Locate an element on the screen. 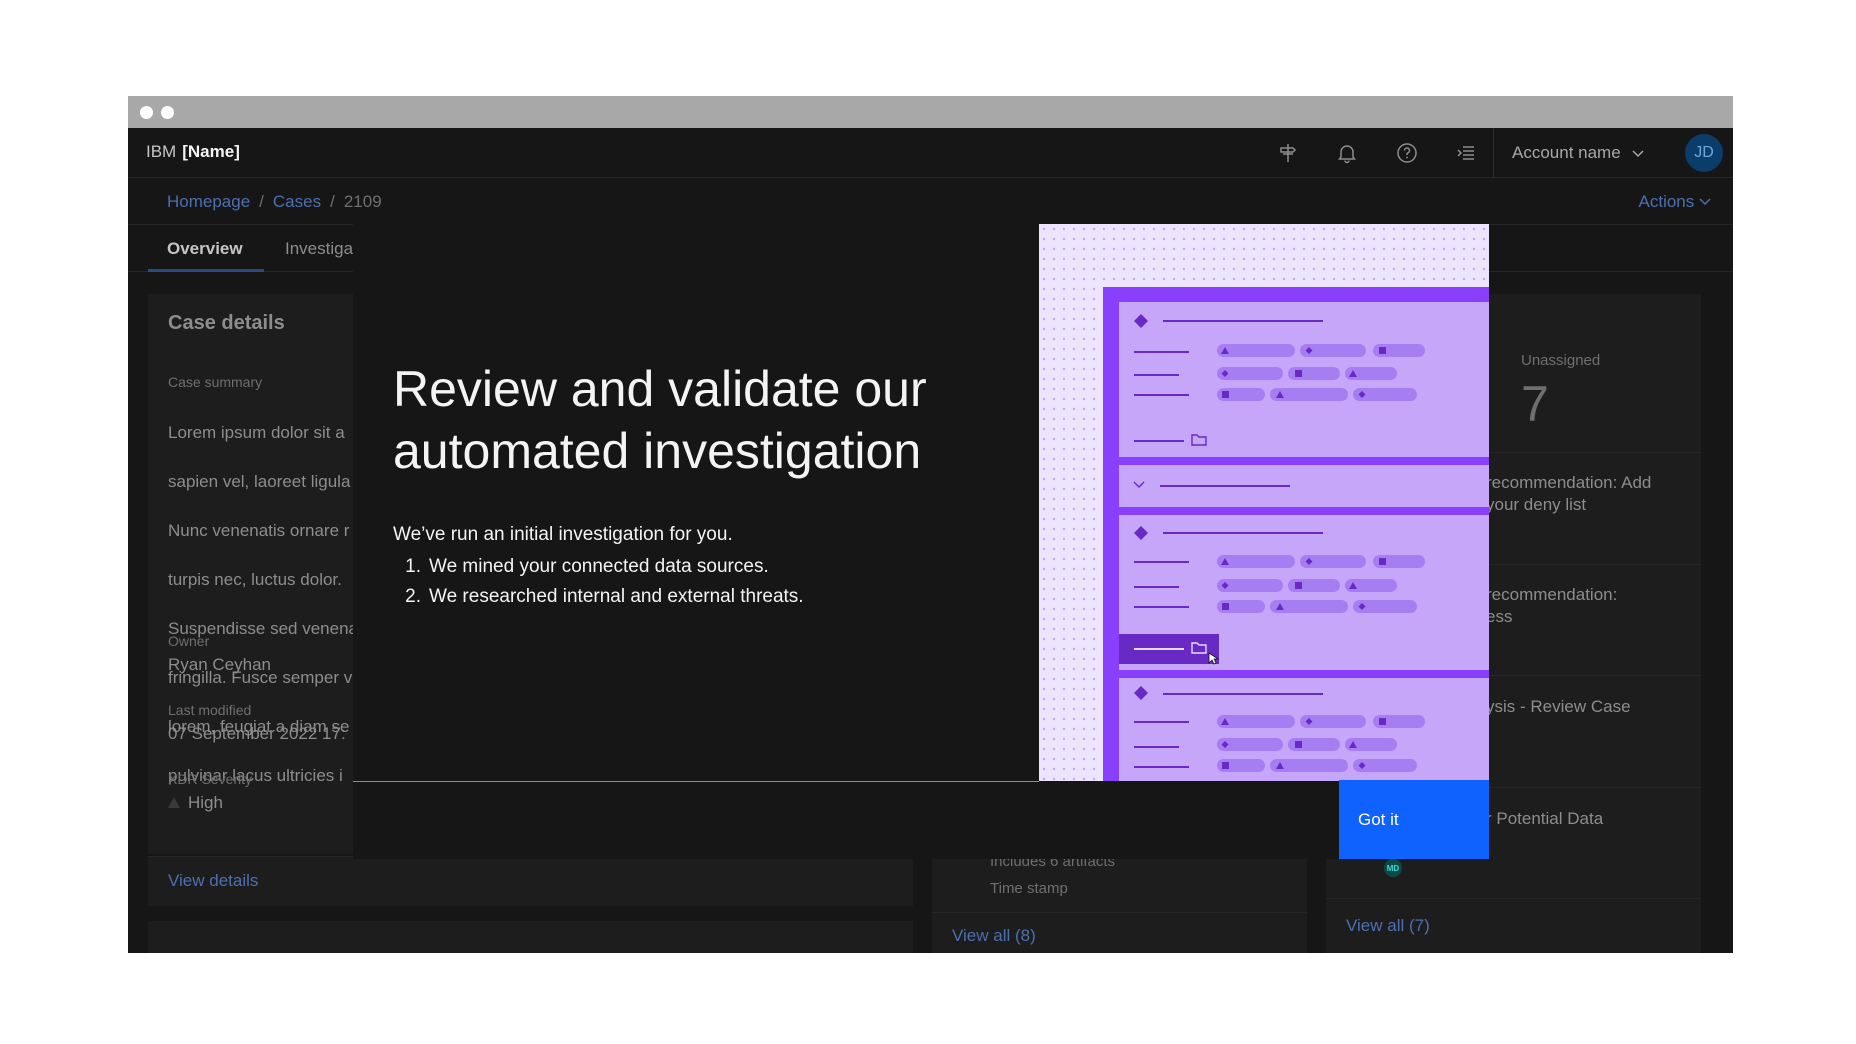  actions-label: Actions is located at coordinates (1666, 201).